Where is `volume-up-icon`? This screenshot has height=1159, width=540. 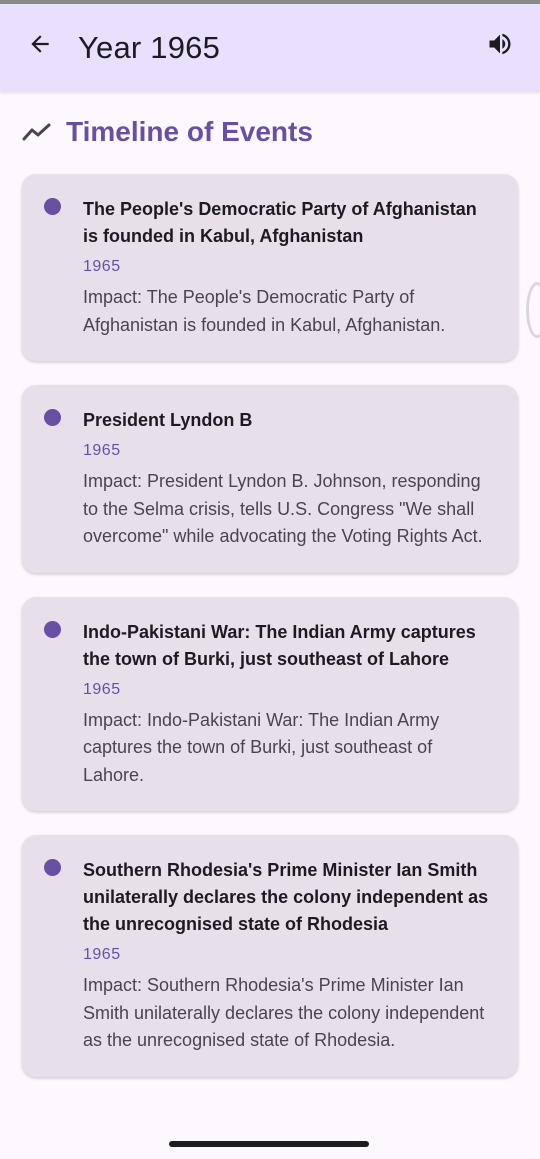 volume-up-icon is located at coordinates (500, 46).